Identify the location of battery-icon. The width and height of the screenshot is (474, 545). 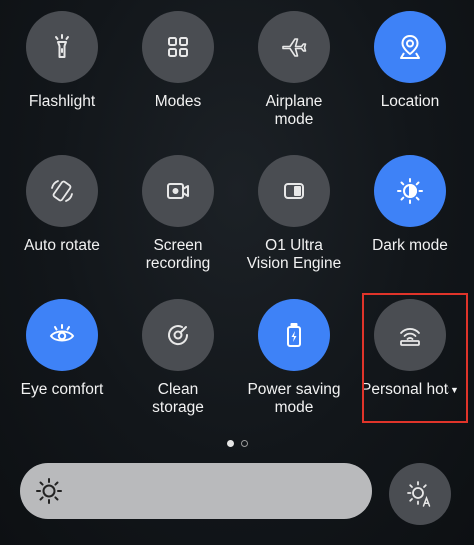
(294, 335).